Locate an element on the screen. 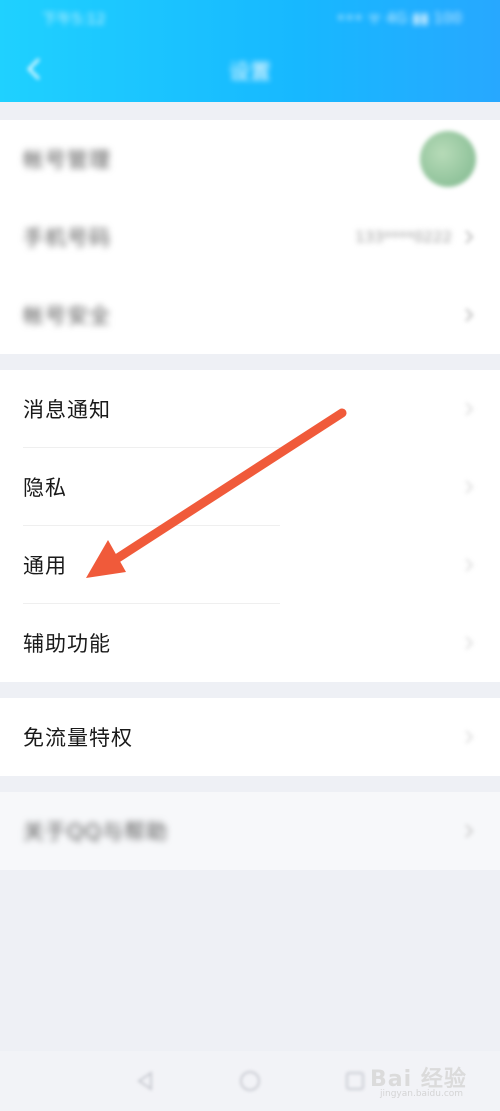  settings-item-label: 手机号码 is located at coordinates (67, 238).